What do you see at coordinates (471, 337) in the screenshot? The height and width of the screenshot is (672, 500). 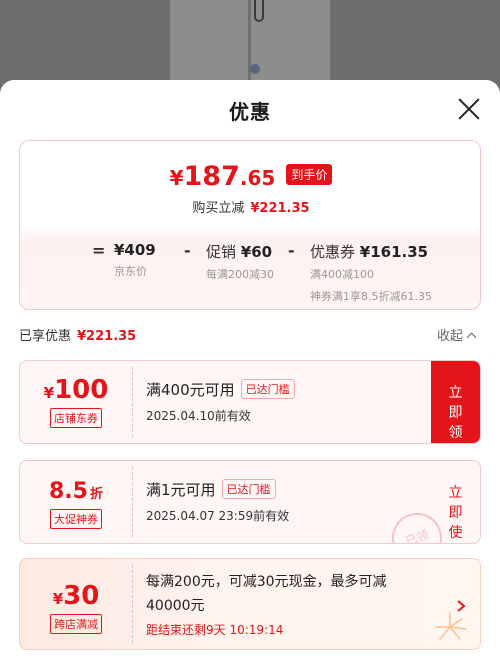 I see `chevron-up-icon` at bounding box center [471, 337].